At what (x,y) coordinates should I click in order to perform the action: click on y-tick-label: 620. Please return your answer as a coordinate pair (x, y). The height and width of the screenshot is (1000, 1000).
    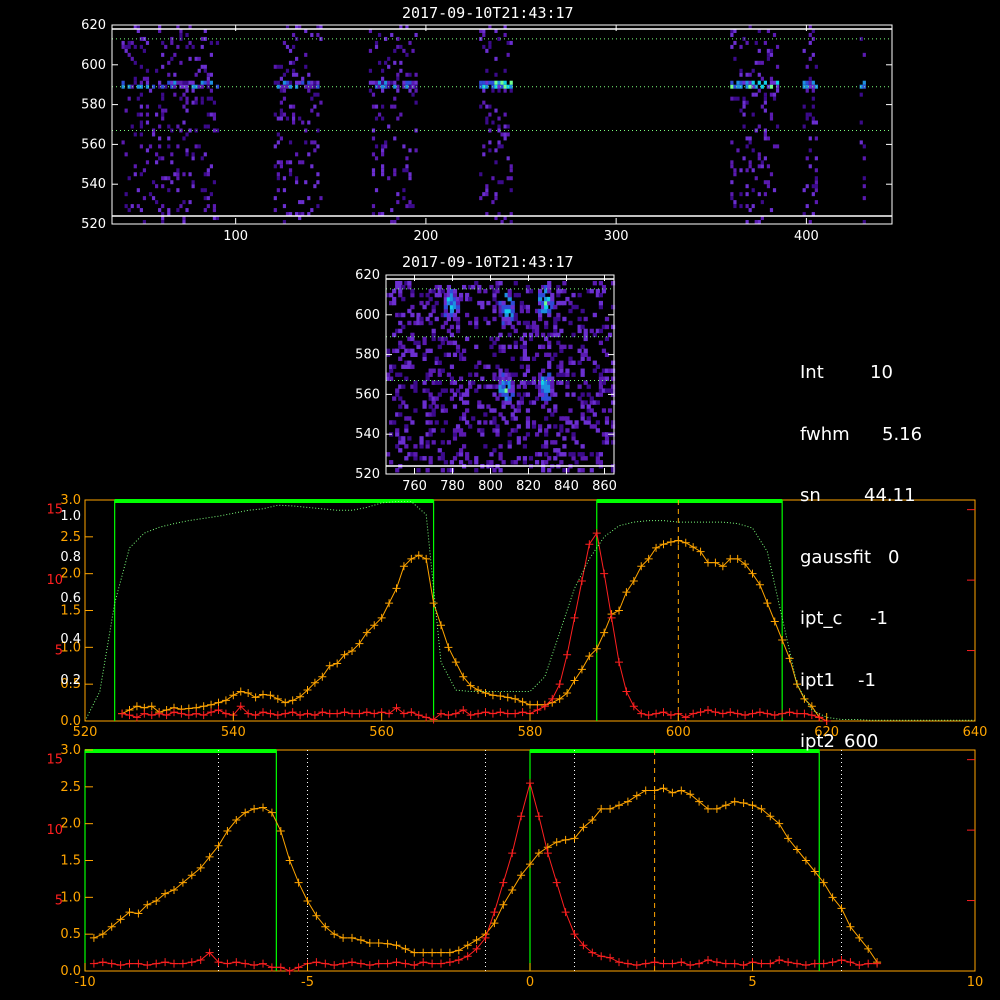
    Looking at the image, I should click on (93, 25).